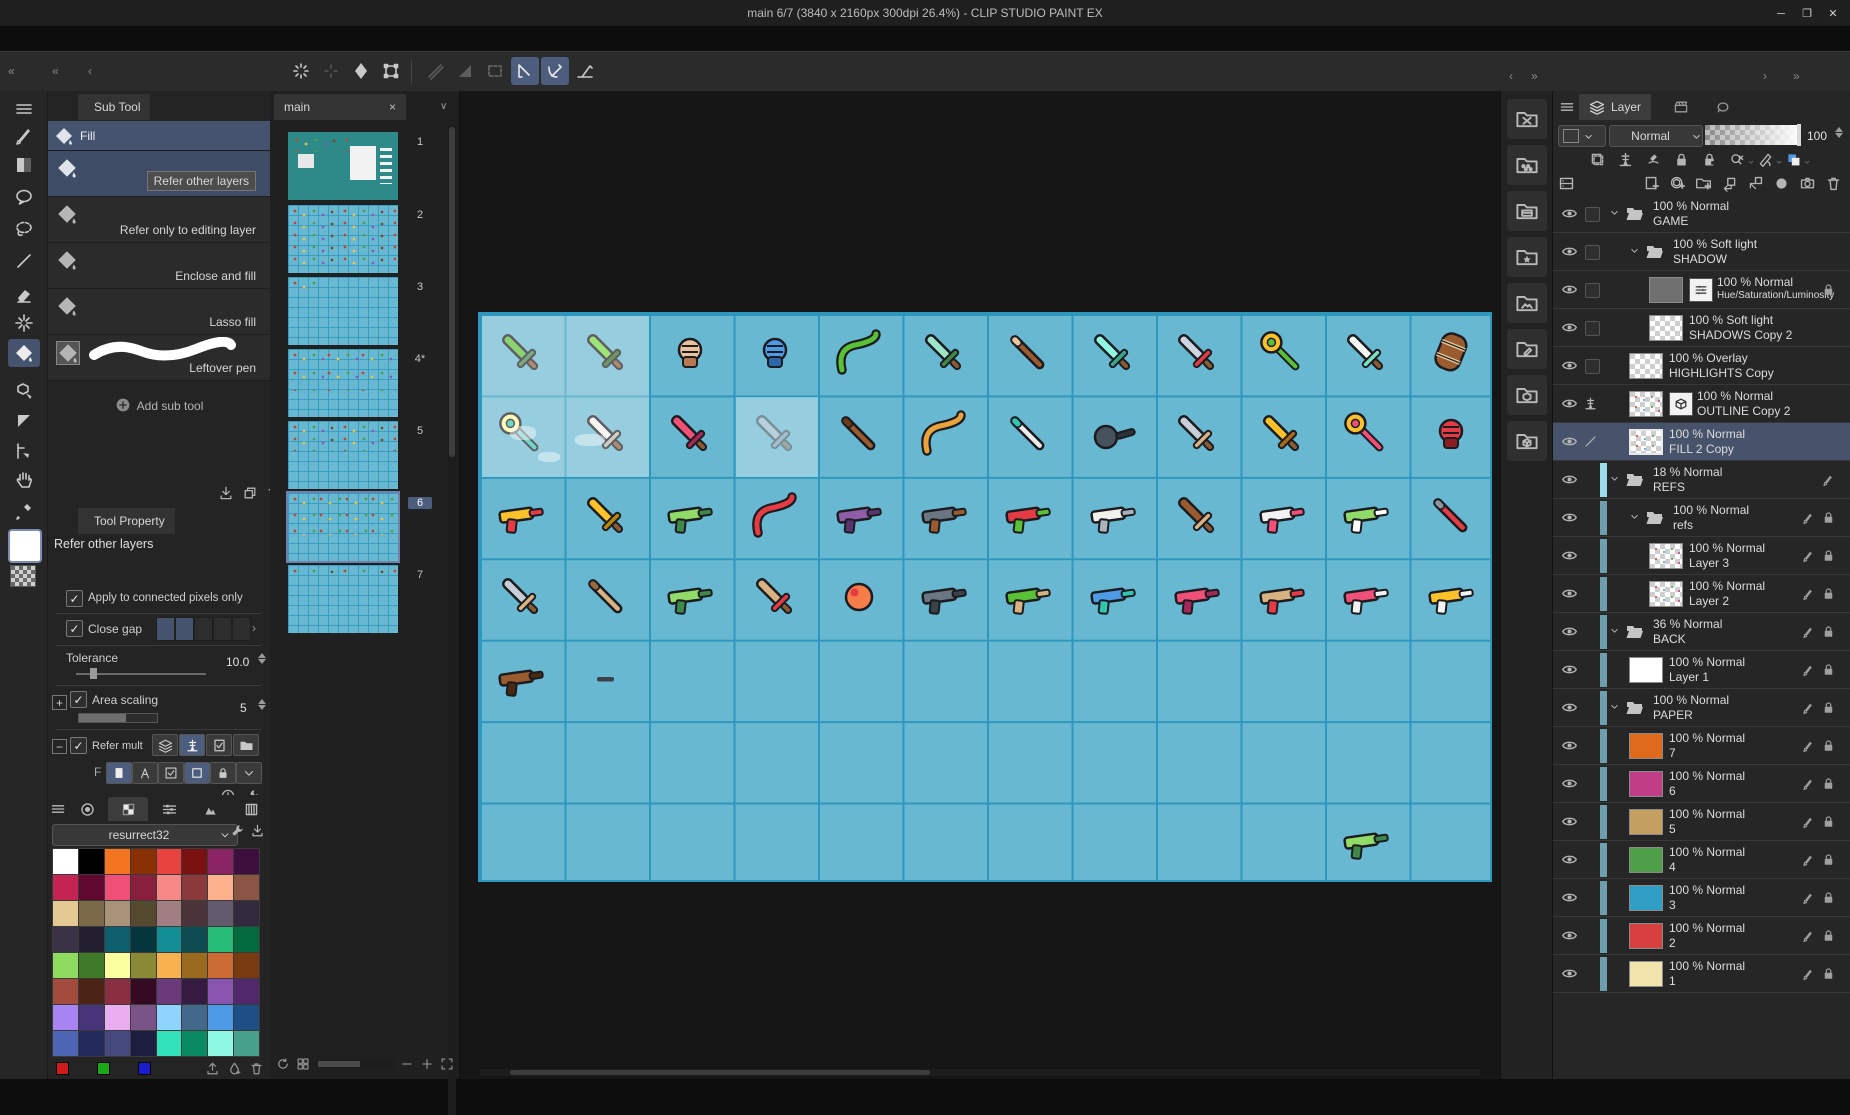 This screenshot has width=1850, height=1115. I want to click on layer-row-fill-2-copy: 100 % Normal FILL 2 Copy, so click(1701, 442).